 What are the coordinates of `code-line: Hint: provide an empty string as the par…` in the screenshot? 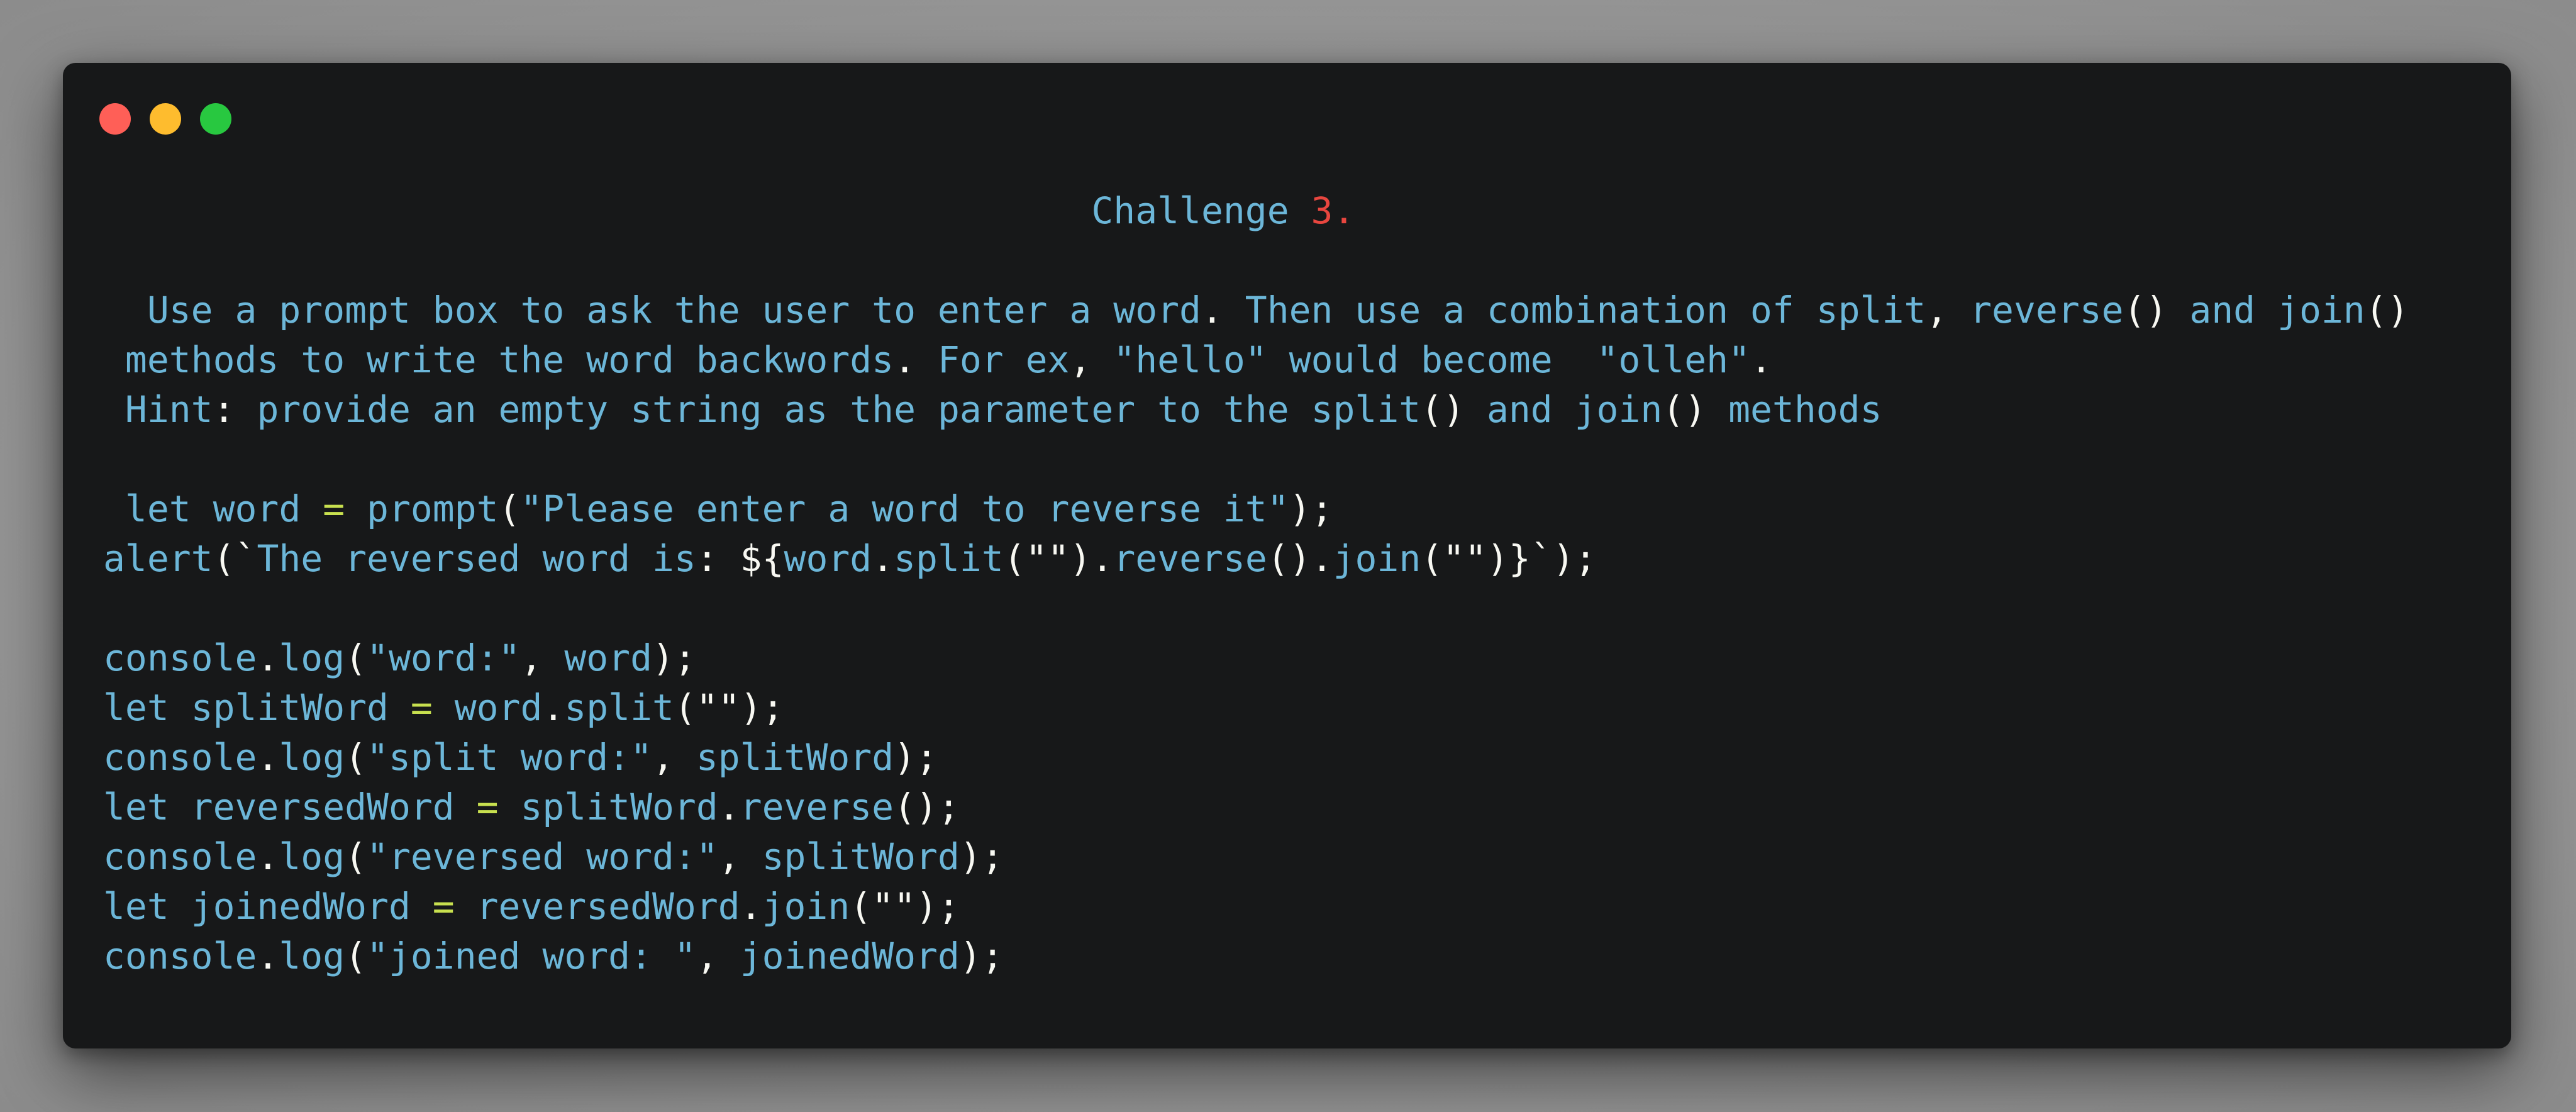 It's located at (1294, 410).